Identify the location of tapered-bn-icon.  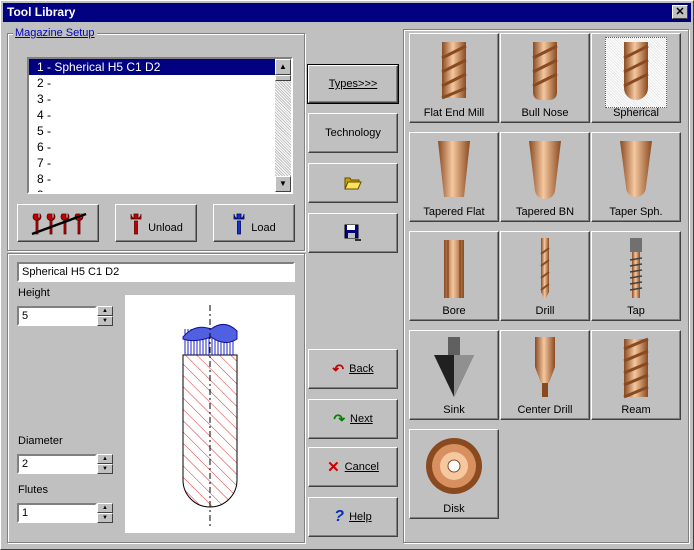
(545, 169).